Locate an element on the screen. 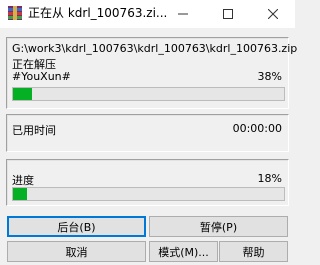 The width and height of the screenshot is (320, 265). overall-percent: 18% is located at coordinates (269, 178).